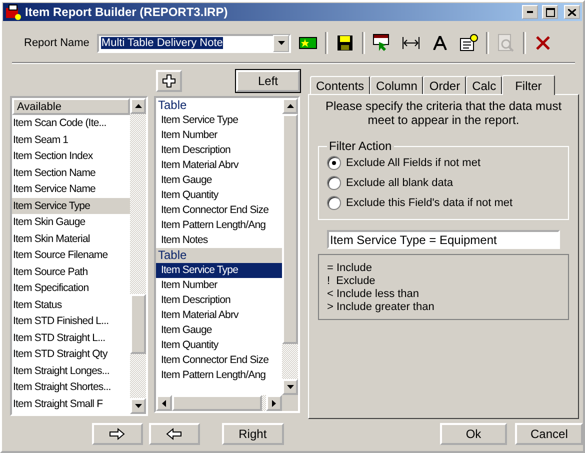 The width and height of the screenshot is (585, 453). I want to click on list-item: Item Seam 1, so click(71, 140).